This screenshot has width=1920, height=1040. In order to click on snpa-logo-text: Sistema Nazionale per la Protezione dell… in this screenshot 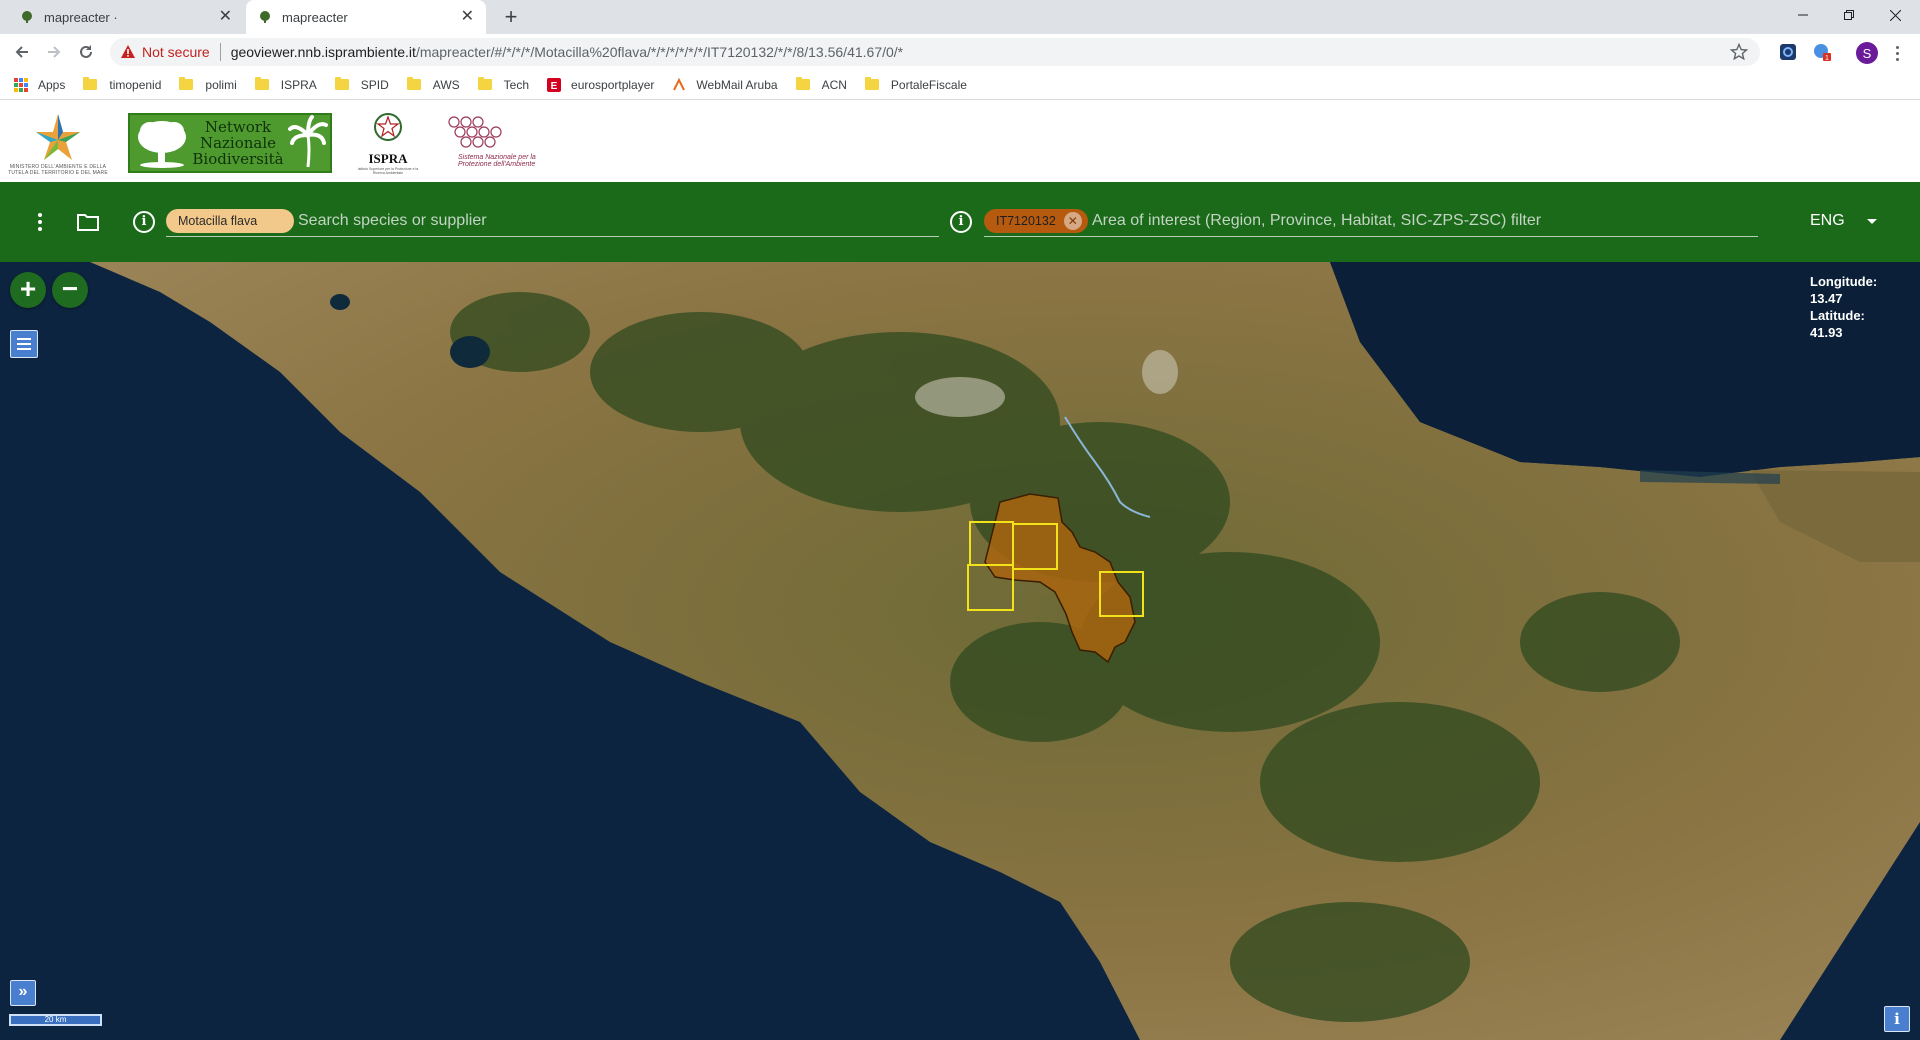, I will do `click(497, 161)`.